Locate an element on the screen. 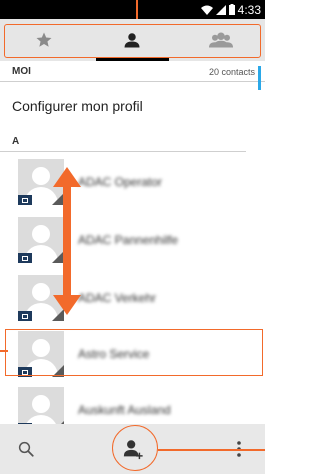 The height and width of the screenshot is (474, 320). battery-icon is located at coordinates (231, 9).